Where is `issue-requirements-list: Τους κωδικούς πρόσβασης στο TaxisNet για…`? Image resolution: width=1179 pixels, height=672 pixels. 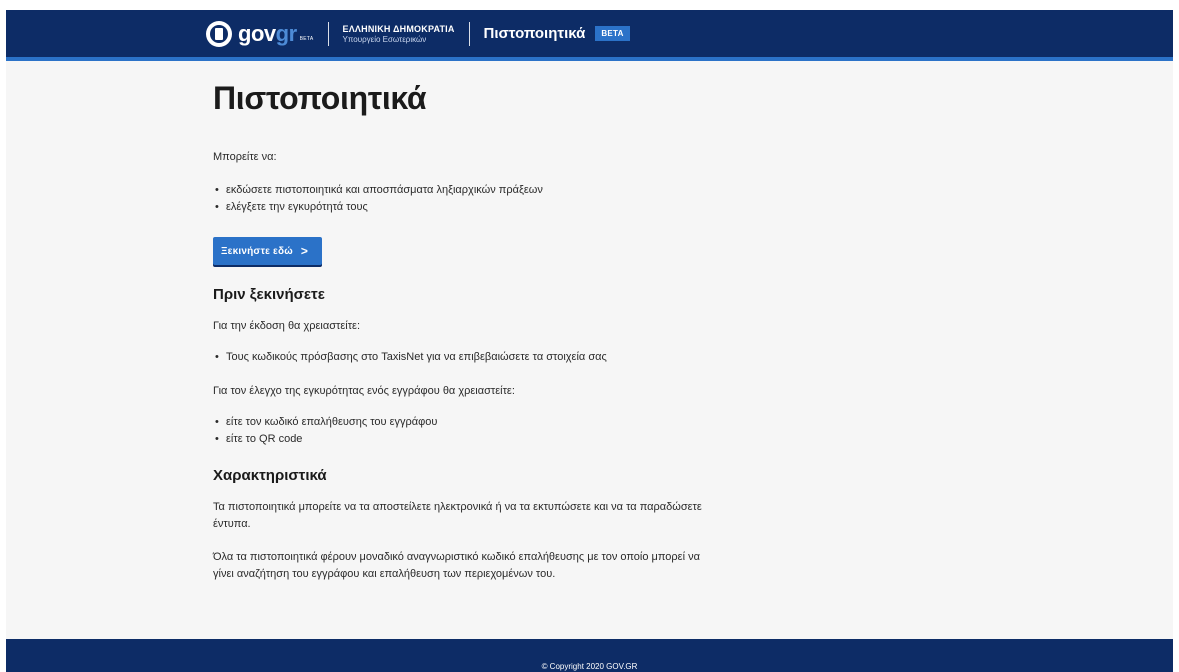 issue-requirements-list: Τους κωδικούς πρόσβασης στο TaxisNet για… is located at coordinates (463, 357).